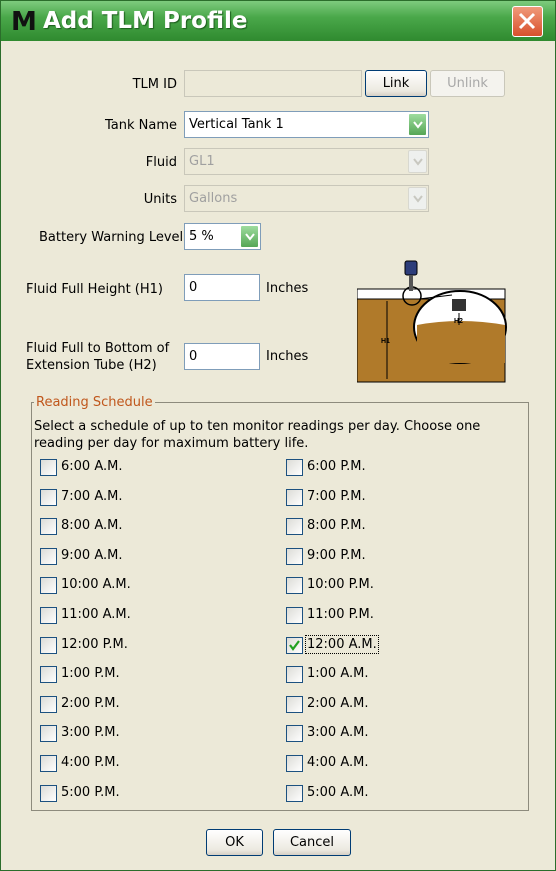 This screenshot has height=871, width=556. I want to click on fluid-full-height-input: 0, so click(222, 287).